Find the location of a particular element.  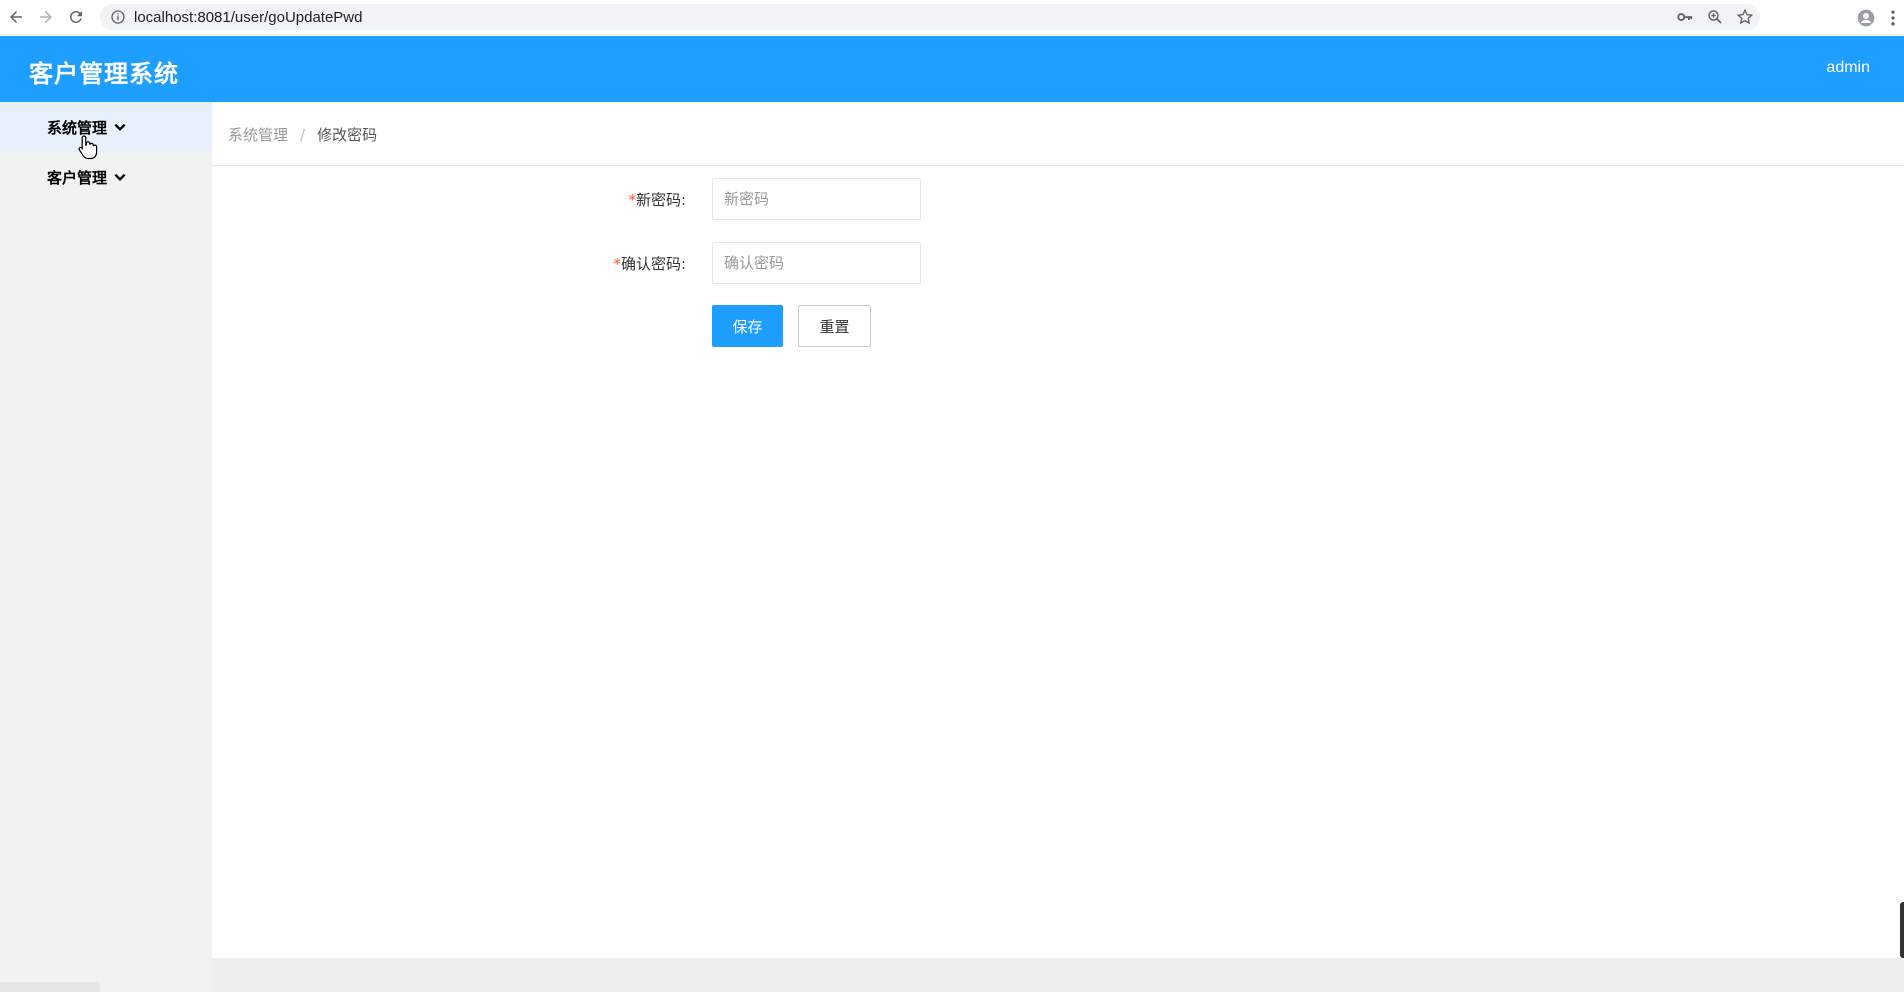

sidebar-item-customer-management: 客户管理 is located at coordinates (106, 177).